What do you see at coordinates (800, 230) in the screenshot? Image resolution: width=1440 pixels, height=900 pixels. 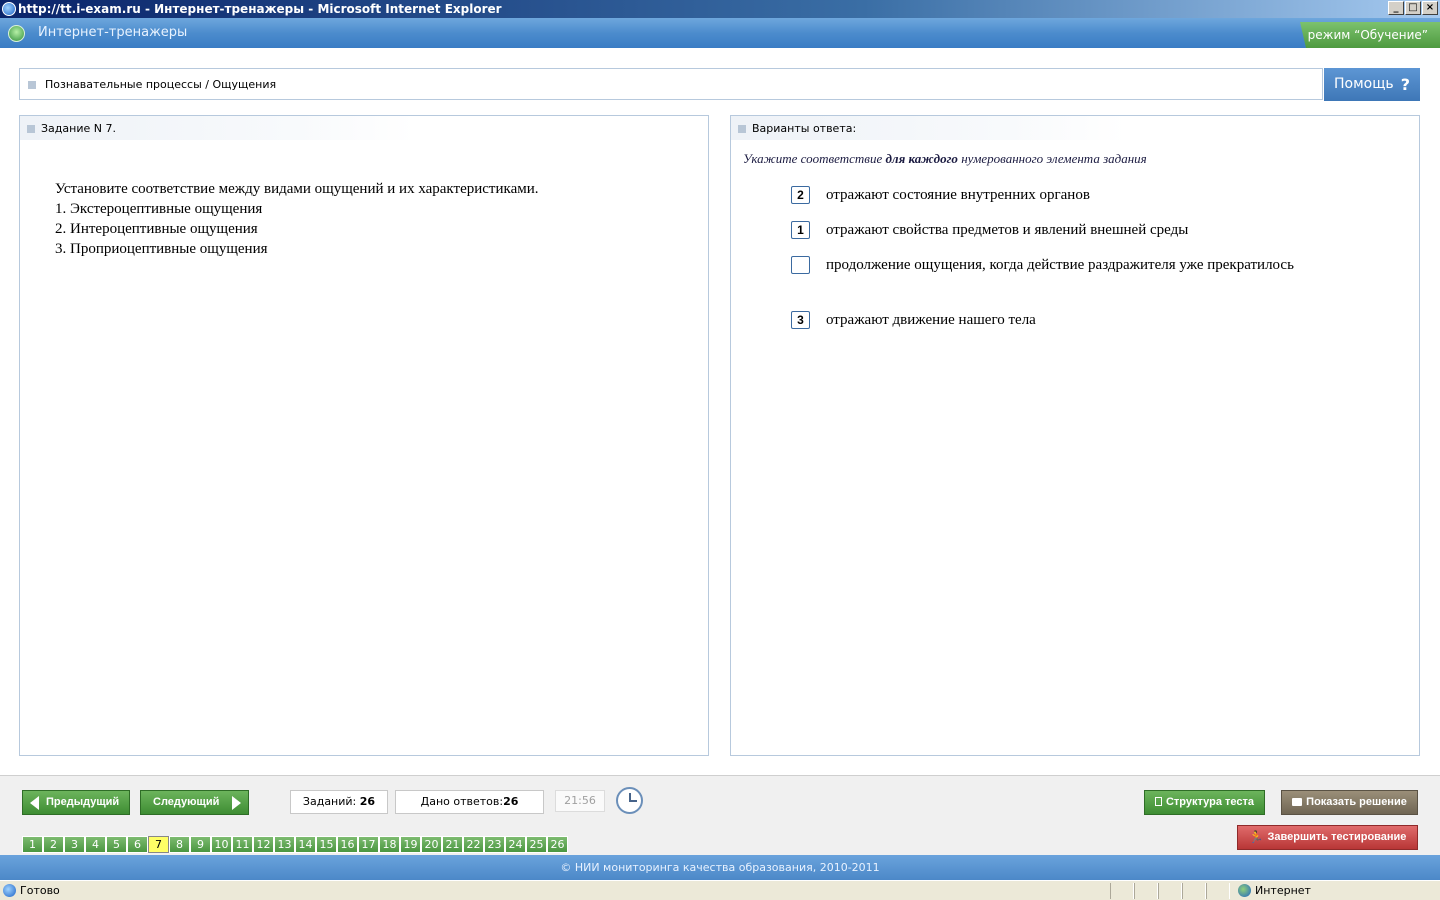 I see `answer-input: 1` at bounding box center [800, 230].